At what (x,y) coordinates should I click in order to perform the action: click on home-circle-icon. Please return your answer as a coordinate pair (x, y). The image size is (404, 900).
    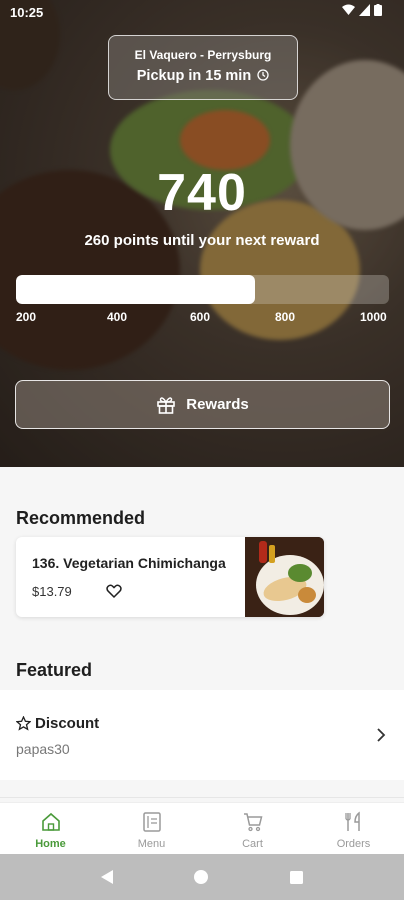
    Looking at the image, I should click on (201, 877).